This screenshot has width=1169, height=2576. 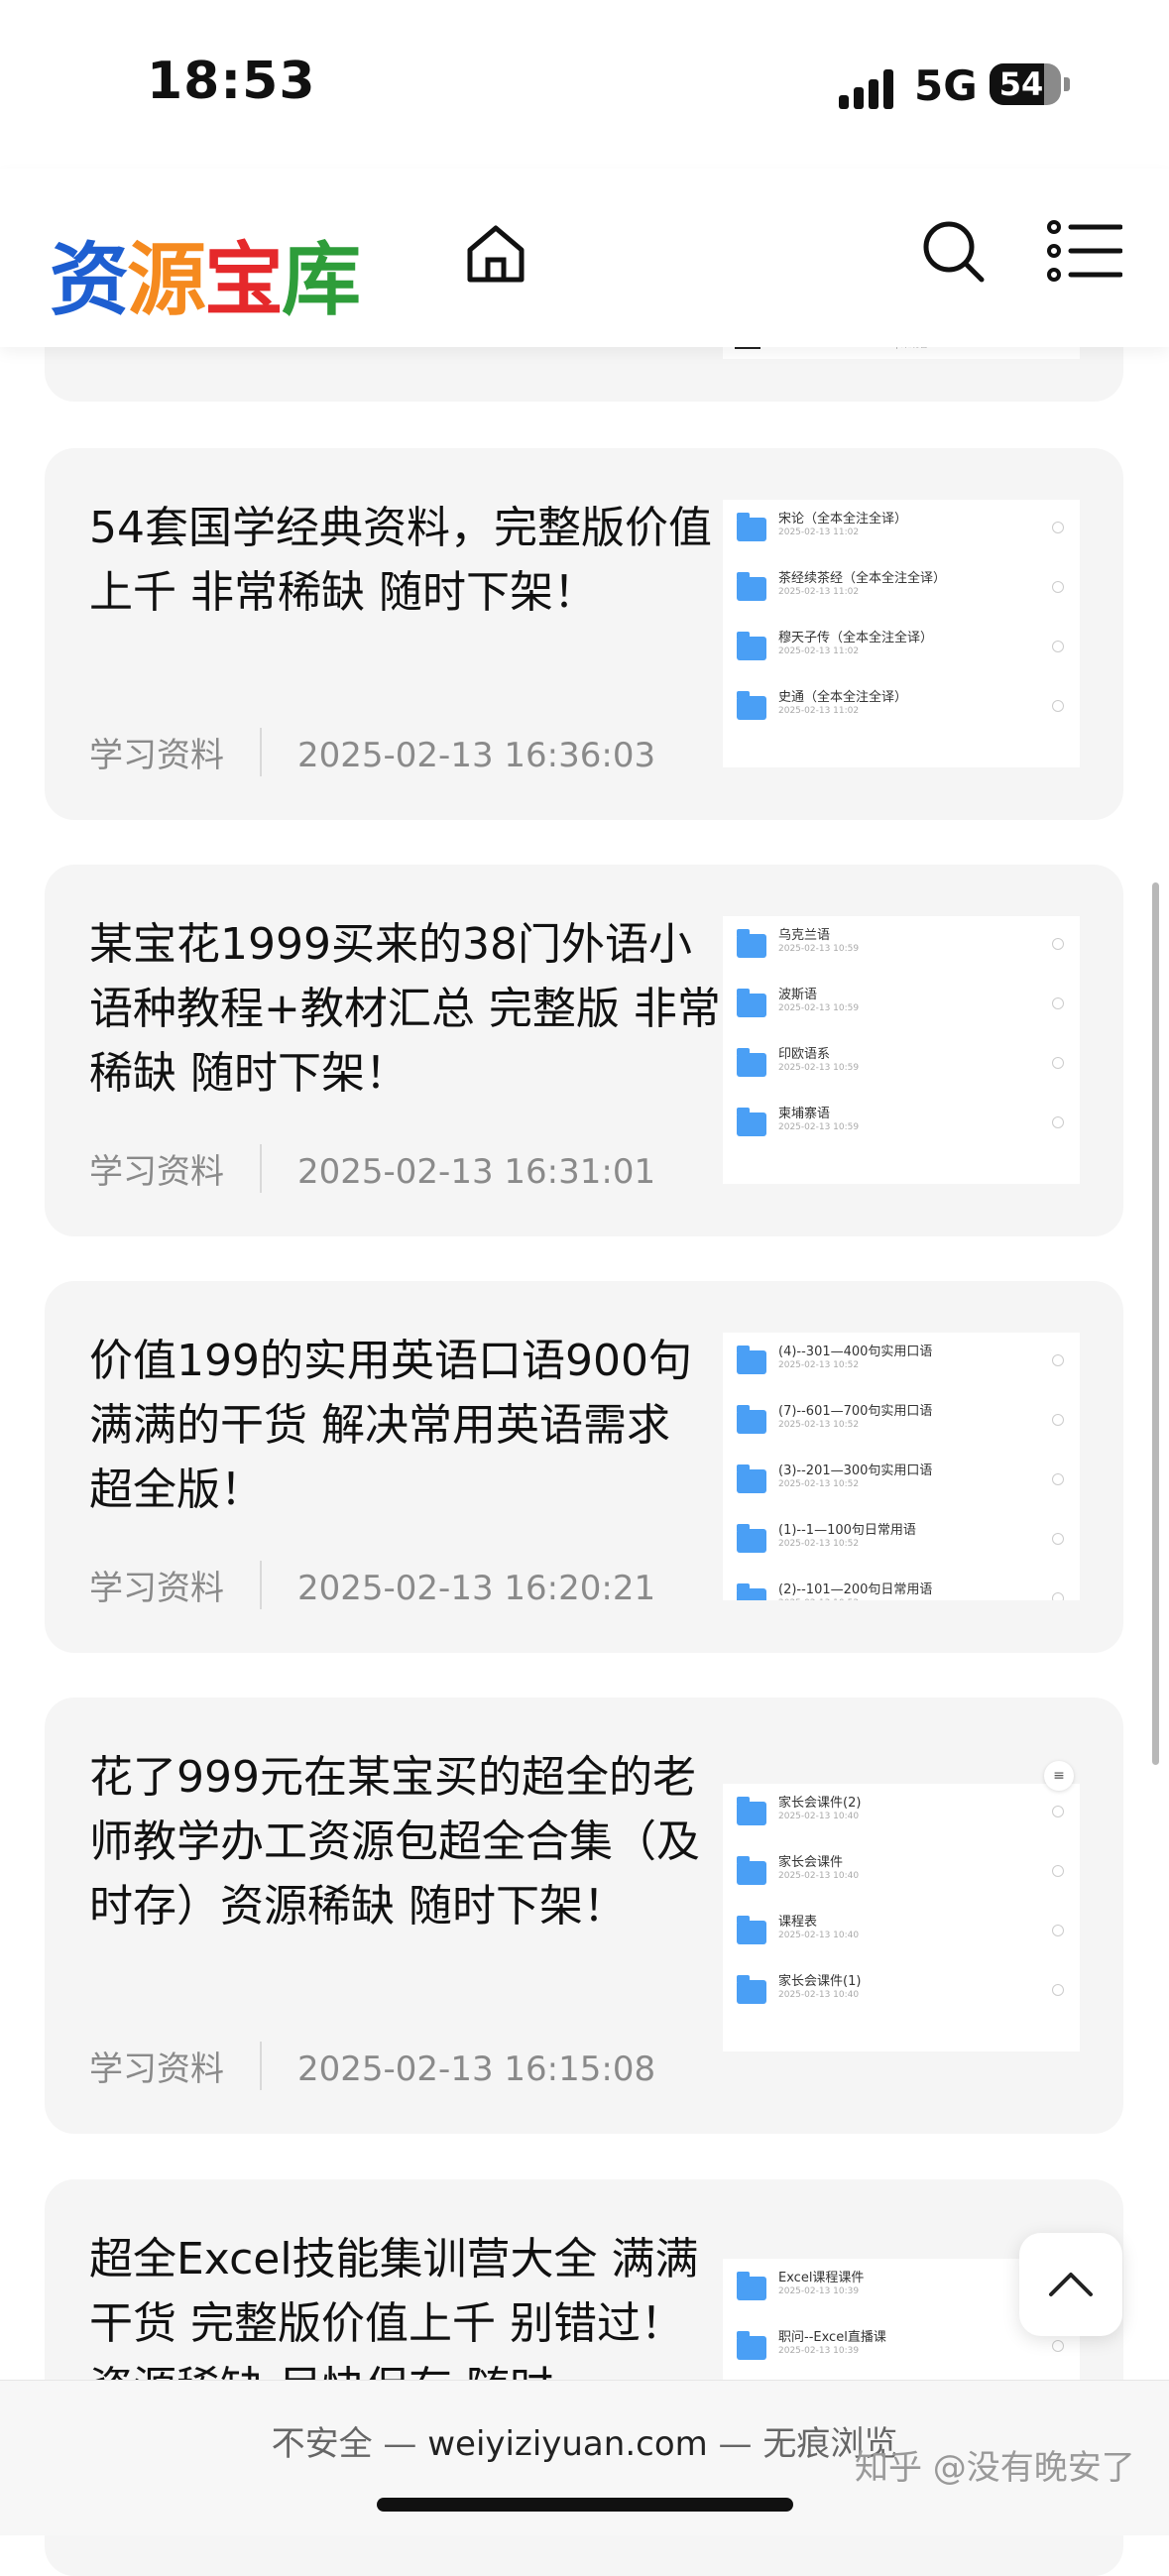 I want to click on file-row: (7)--601—700句实用口语 2025-02-13 10:52, so click(x=901, y=1422).